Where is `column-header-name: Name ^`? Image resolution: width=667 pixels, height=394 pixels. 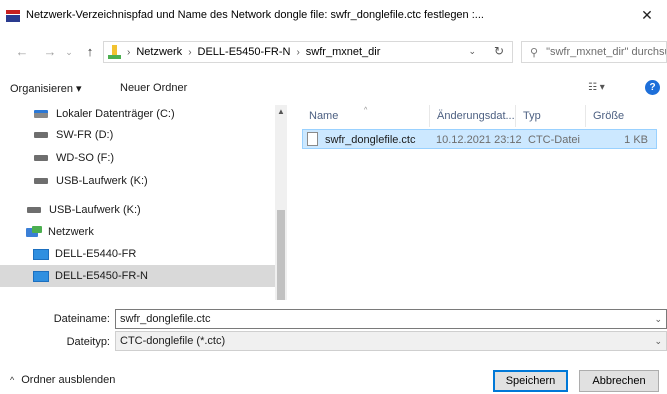
column-header-name: Name ^ is located at coordinates (366, 116).